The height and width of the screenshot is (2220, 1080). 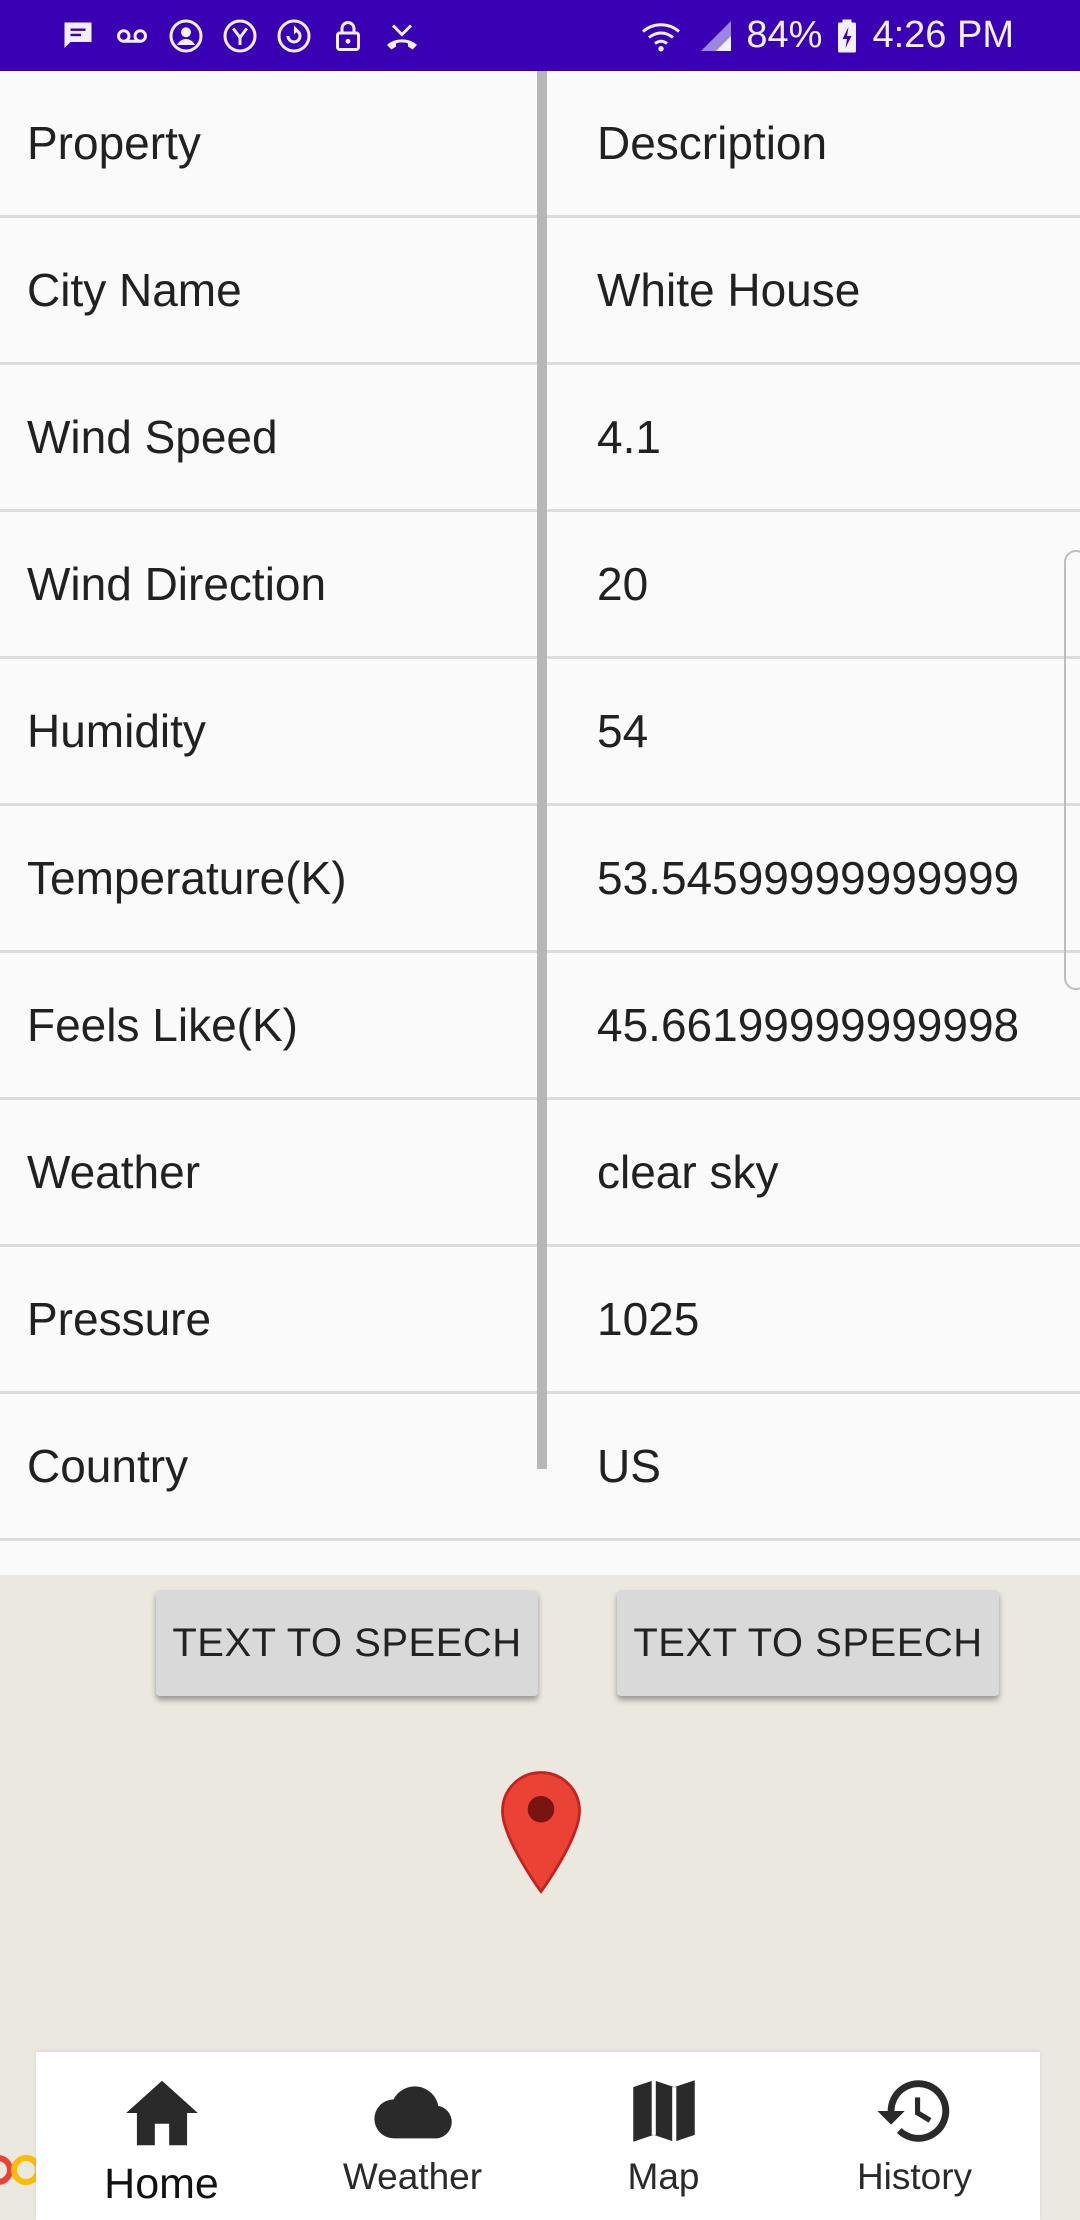 I want to click on nav-home: Home, so click(x=161, y=2136).